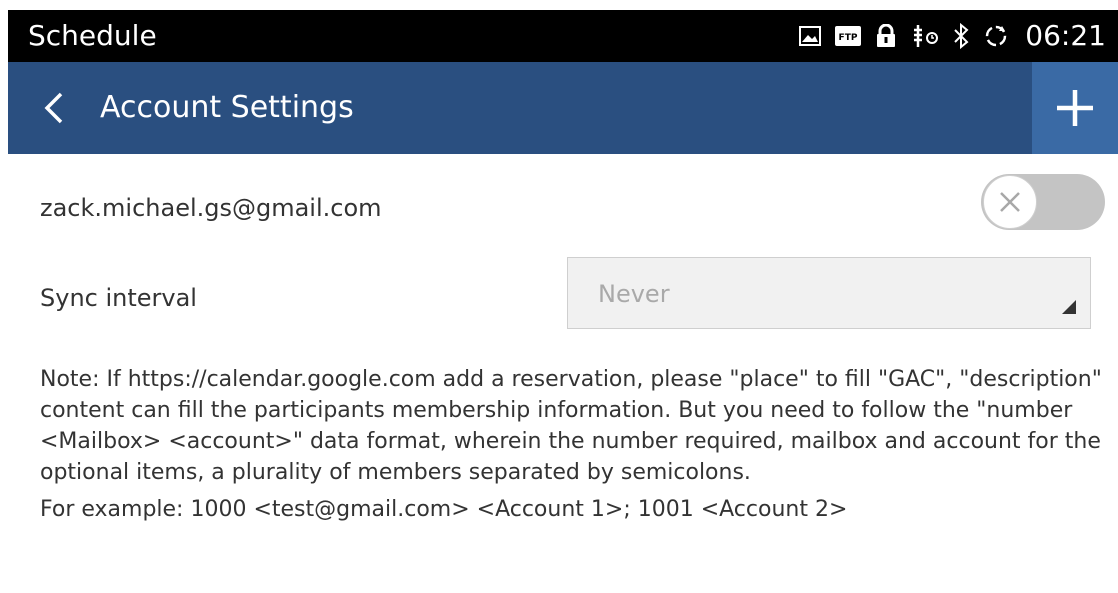  I want to click on sync-interval-value: Never, so click(634, 294).